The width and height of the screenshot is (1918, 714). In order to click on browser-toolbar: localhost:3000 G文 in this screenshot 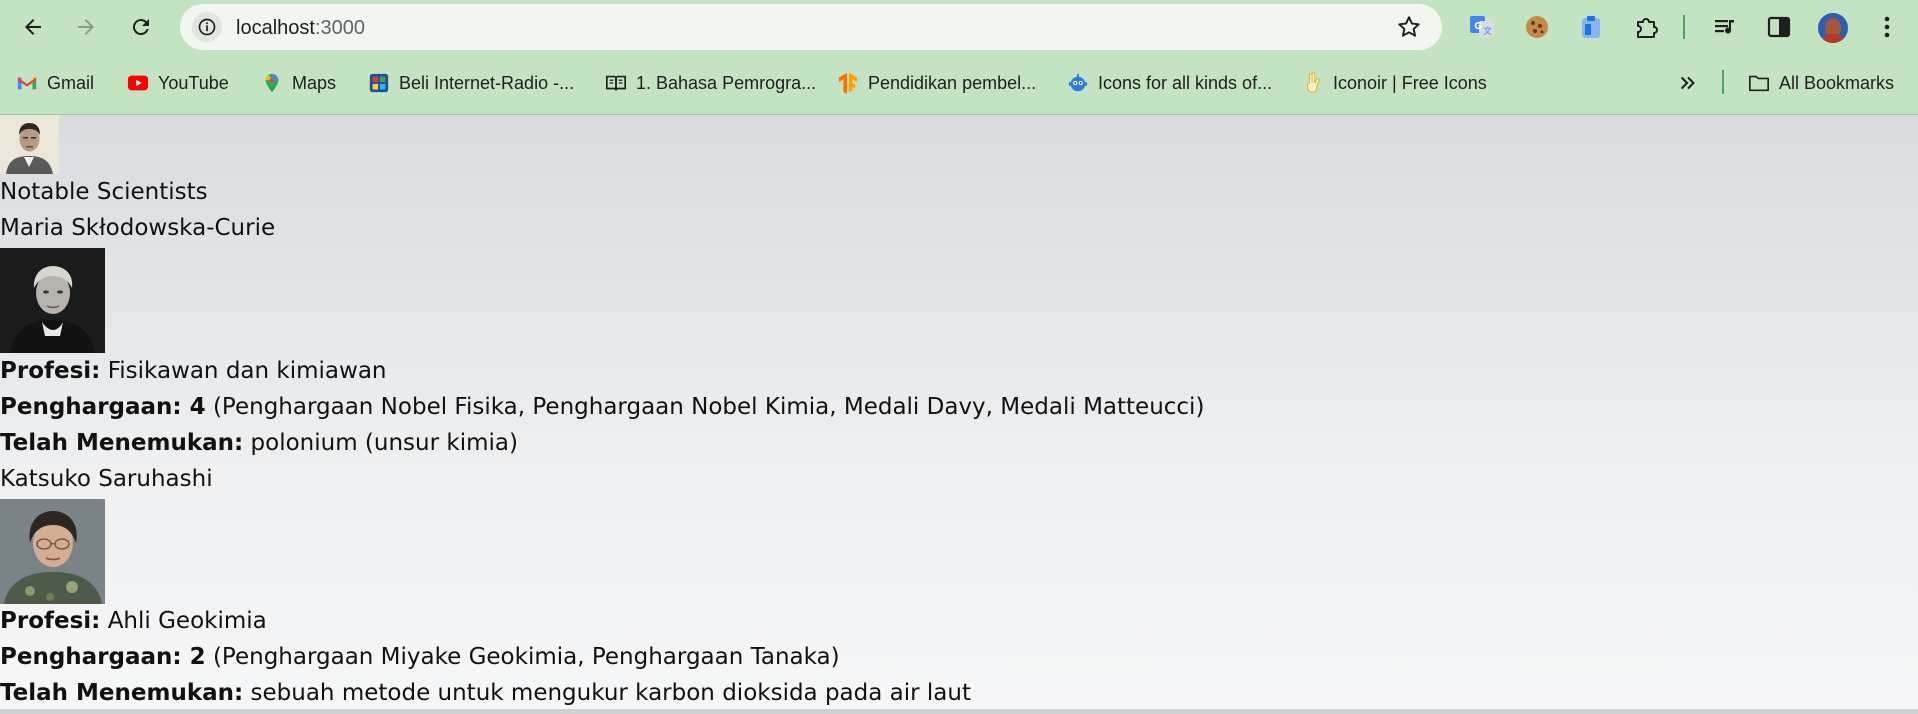, I will do `click(959, 27)`.